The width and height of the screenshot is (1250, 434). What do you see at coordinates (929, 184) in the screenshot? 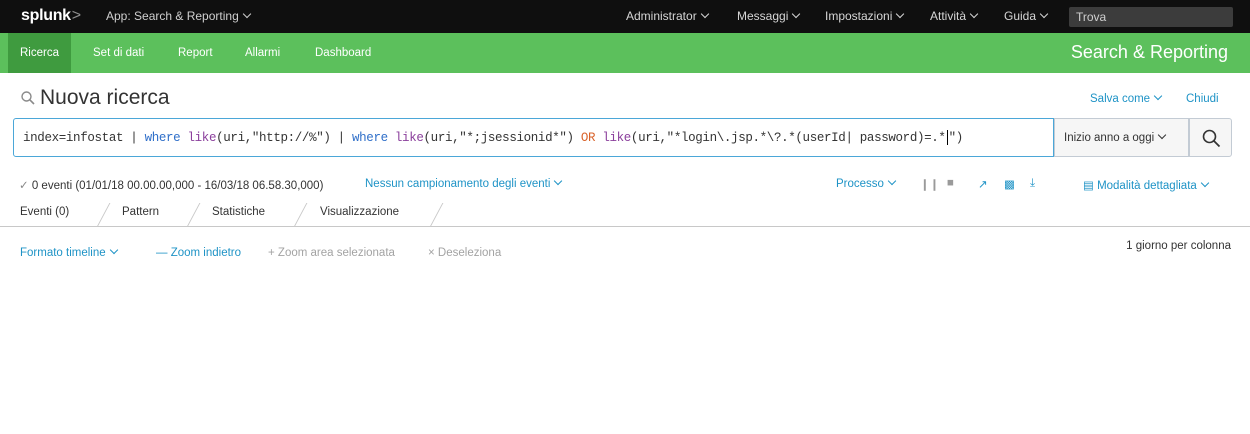
I see `pause-icon: ❙❙` at bounding box center [929, 184].